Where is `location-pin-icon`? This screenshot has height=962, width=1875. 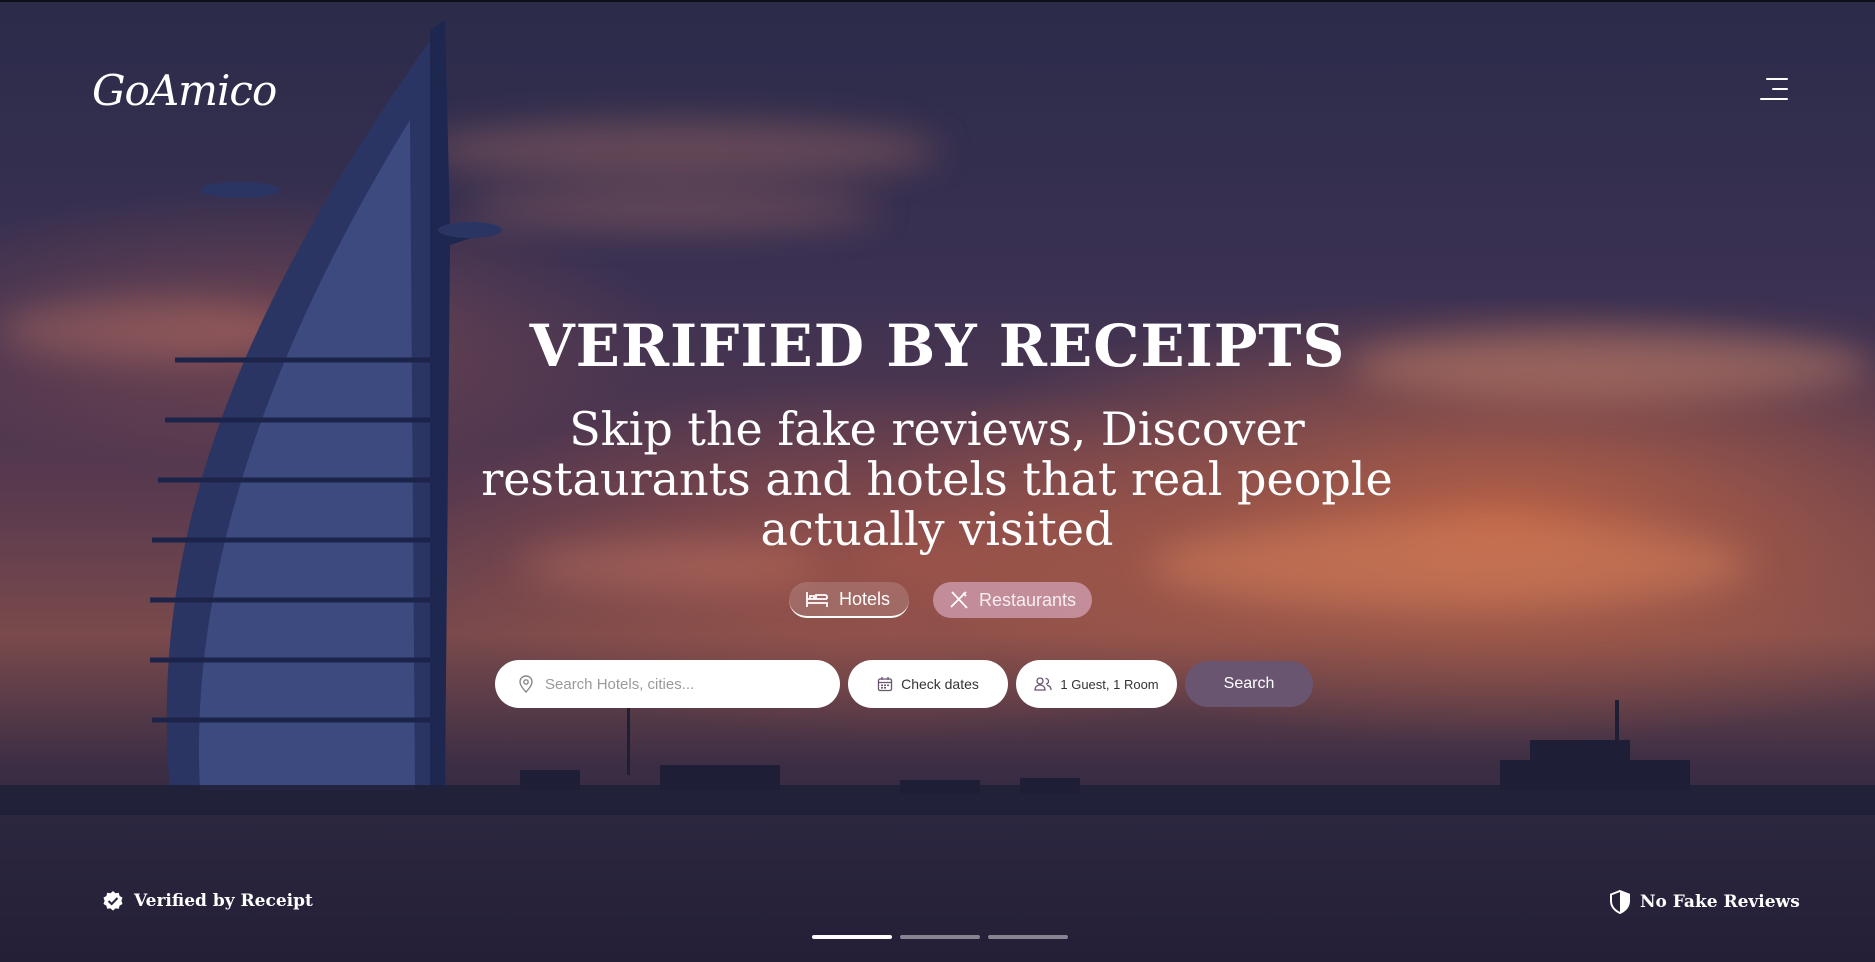
location-pin-icon is located at coordinates (526, 684).